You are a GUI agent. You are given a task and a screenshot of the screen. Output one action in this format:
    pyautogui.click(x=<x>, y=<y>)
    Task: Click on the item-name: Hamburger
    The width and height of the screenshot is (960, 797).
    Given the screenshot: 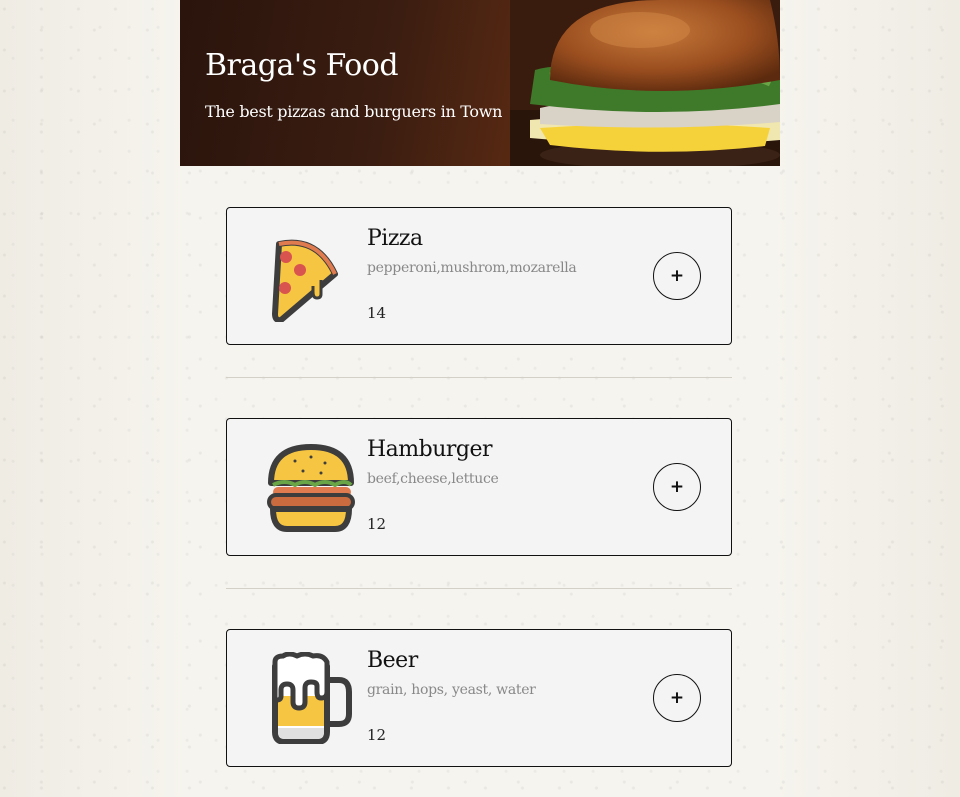 What is the action you would take?
    pyautogui.click(x=430, y=449)
    